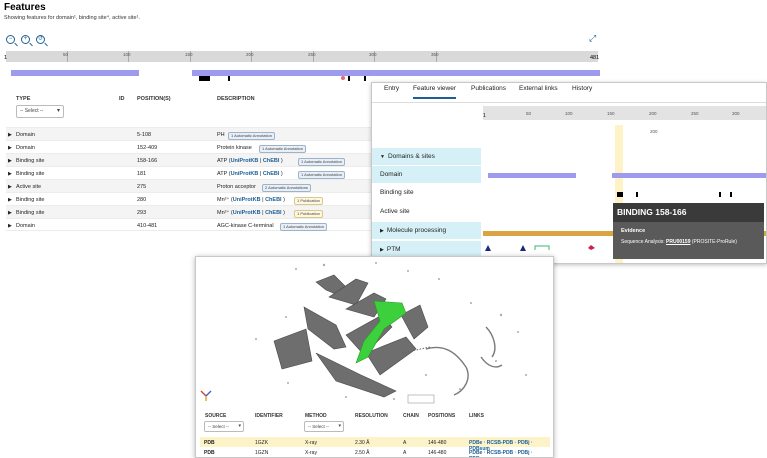  Describe the element at coordinates (351, 336) in the screenshot. I see `beta-sheets` at that location.